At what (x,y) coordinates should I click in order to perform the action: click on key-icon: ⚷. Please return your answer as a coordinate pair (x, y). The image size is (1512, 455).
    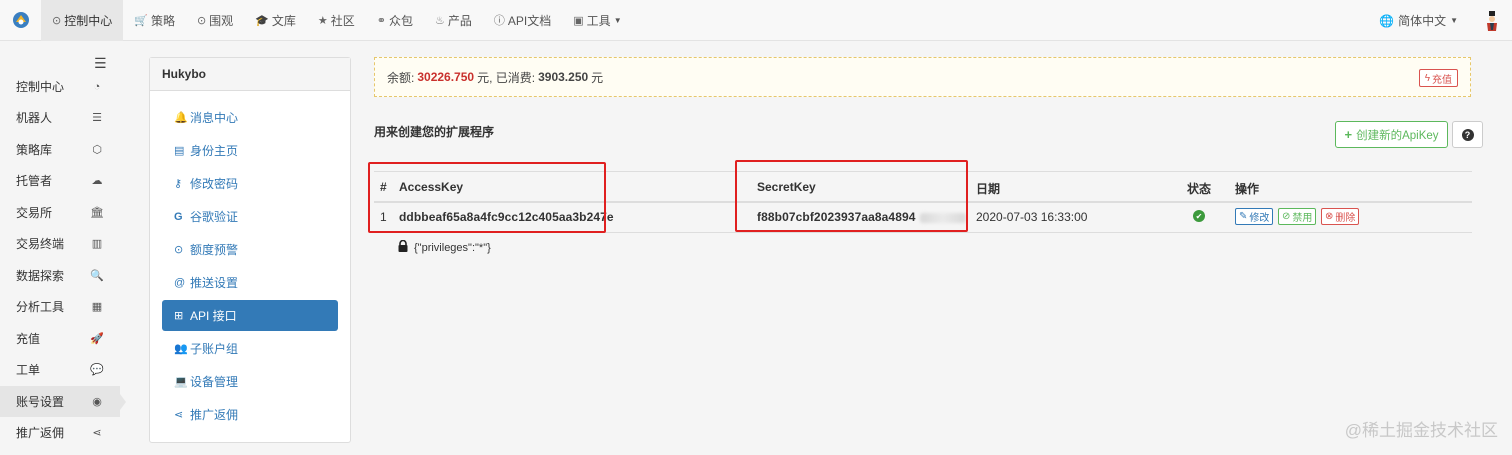
    Looking at the image, I should click on (178, 184).